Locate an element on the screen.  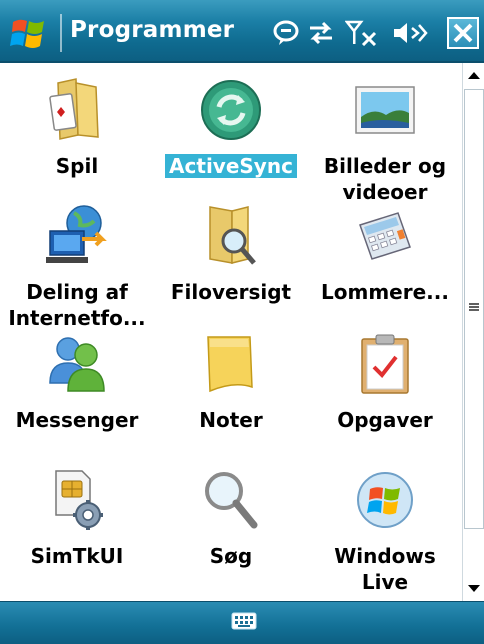
calculator-icon is located at coordinates (385, 236).